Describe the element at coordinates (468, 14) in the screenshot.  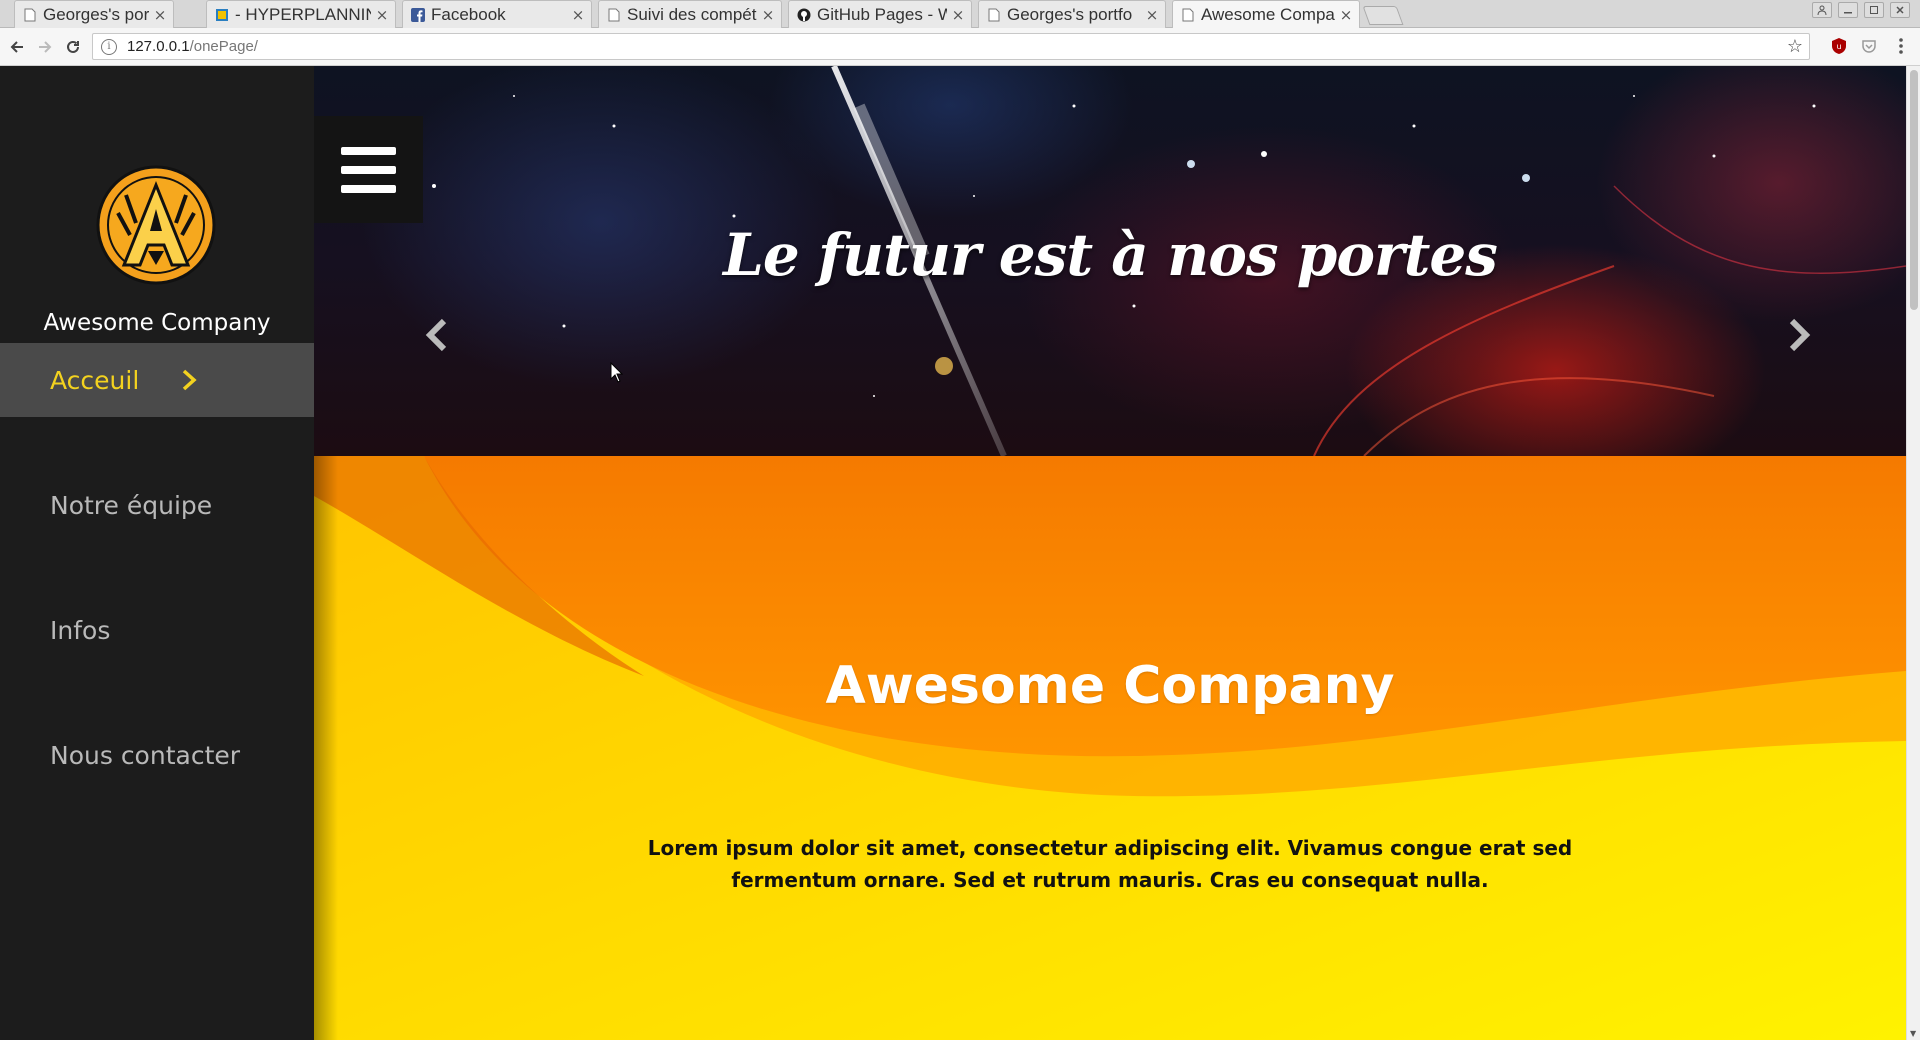
I see `tab-title: Facebook` at that location.